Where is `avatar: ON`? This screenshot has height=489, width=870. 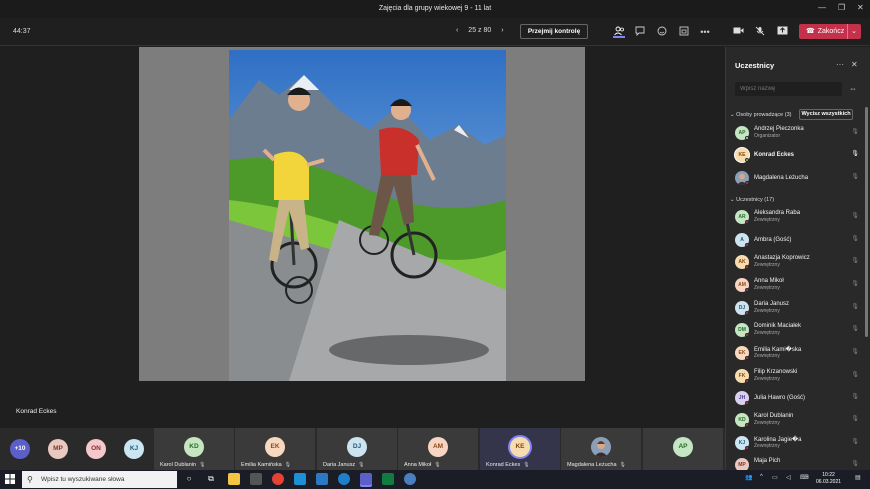
avatar: ON is located at coordinates (96, 449).